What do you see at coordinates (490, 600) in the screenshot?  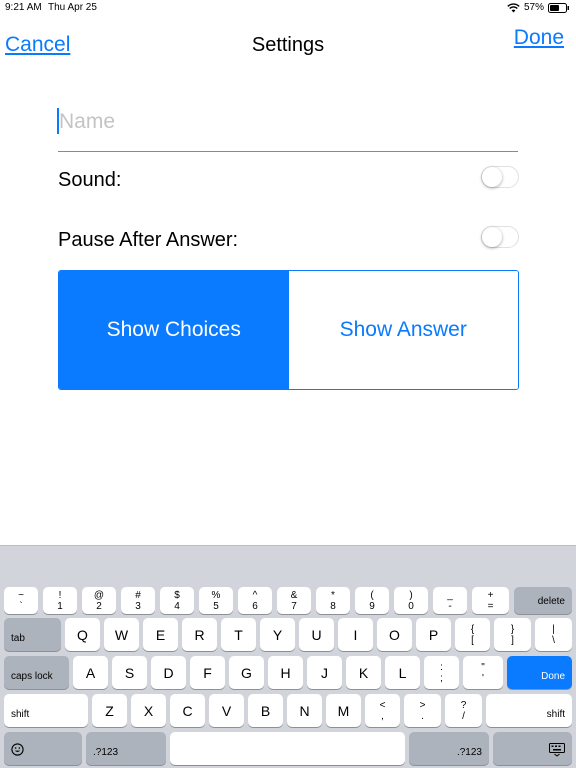 I see `key-equals: + =` at bounding box center [490, 600].